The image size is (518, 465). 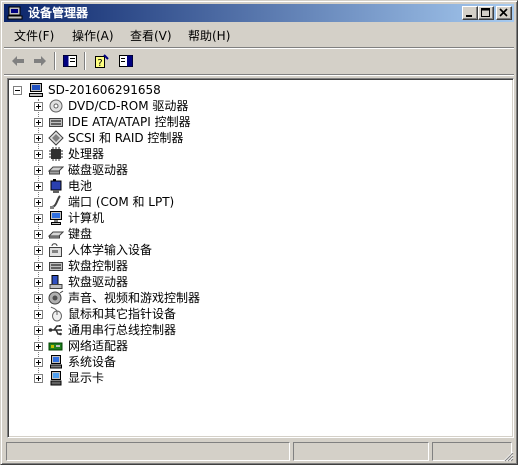 What do you see at coordinates (259, 75) in the screenshot?
I see `toolbar-divider` at bounding box center [259, 75].